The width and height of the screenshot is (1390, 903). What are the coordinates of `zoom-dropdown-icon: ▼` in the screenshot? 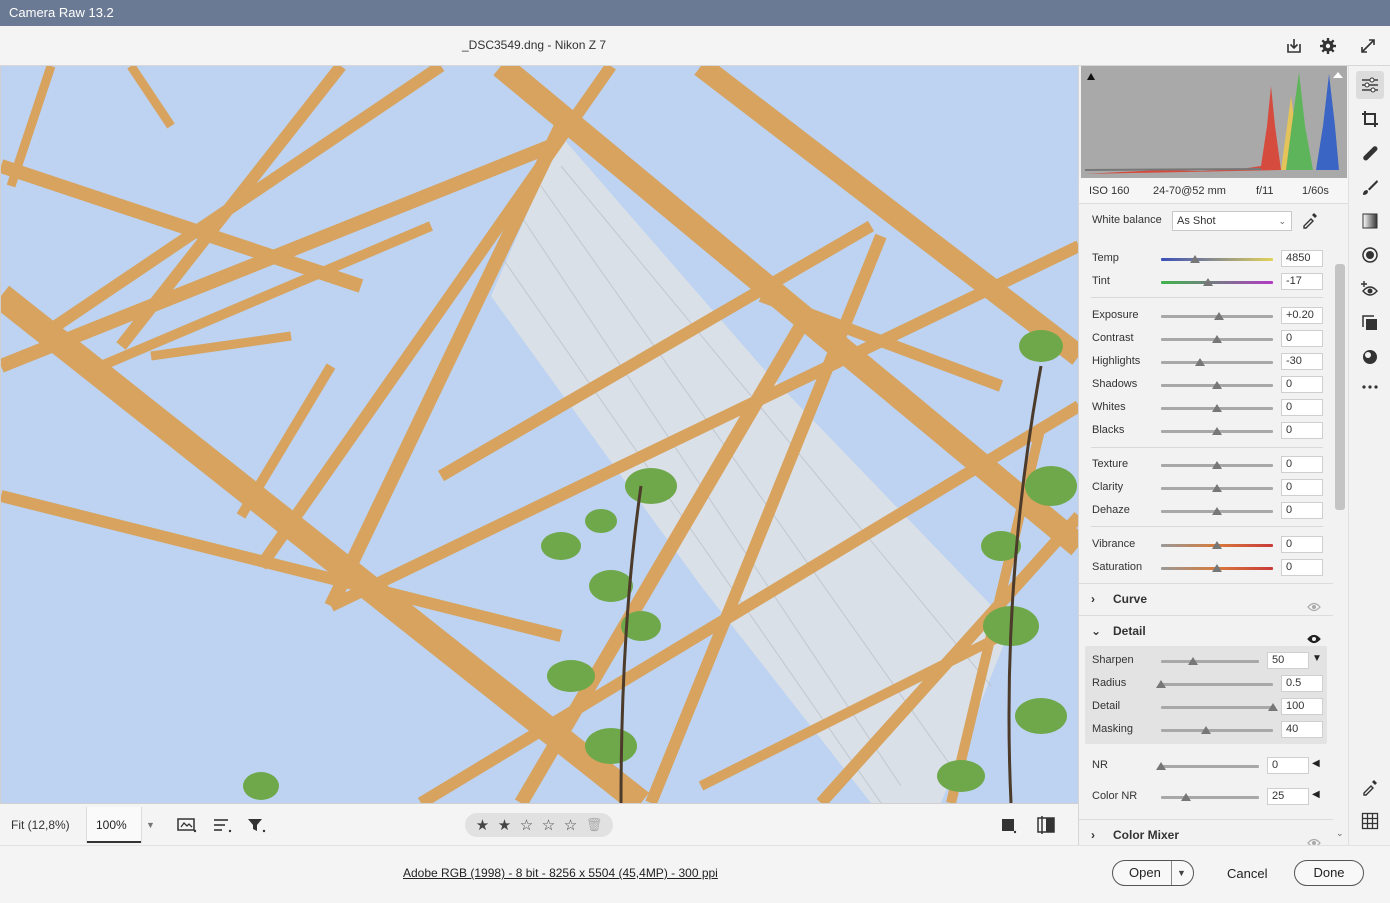 It's located at (150, 825).